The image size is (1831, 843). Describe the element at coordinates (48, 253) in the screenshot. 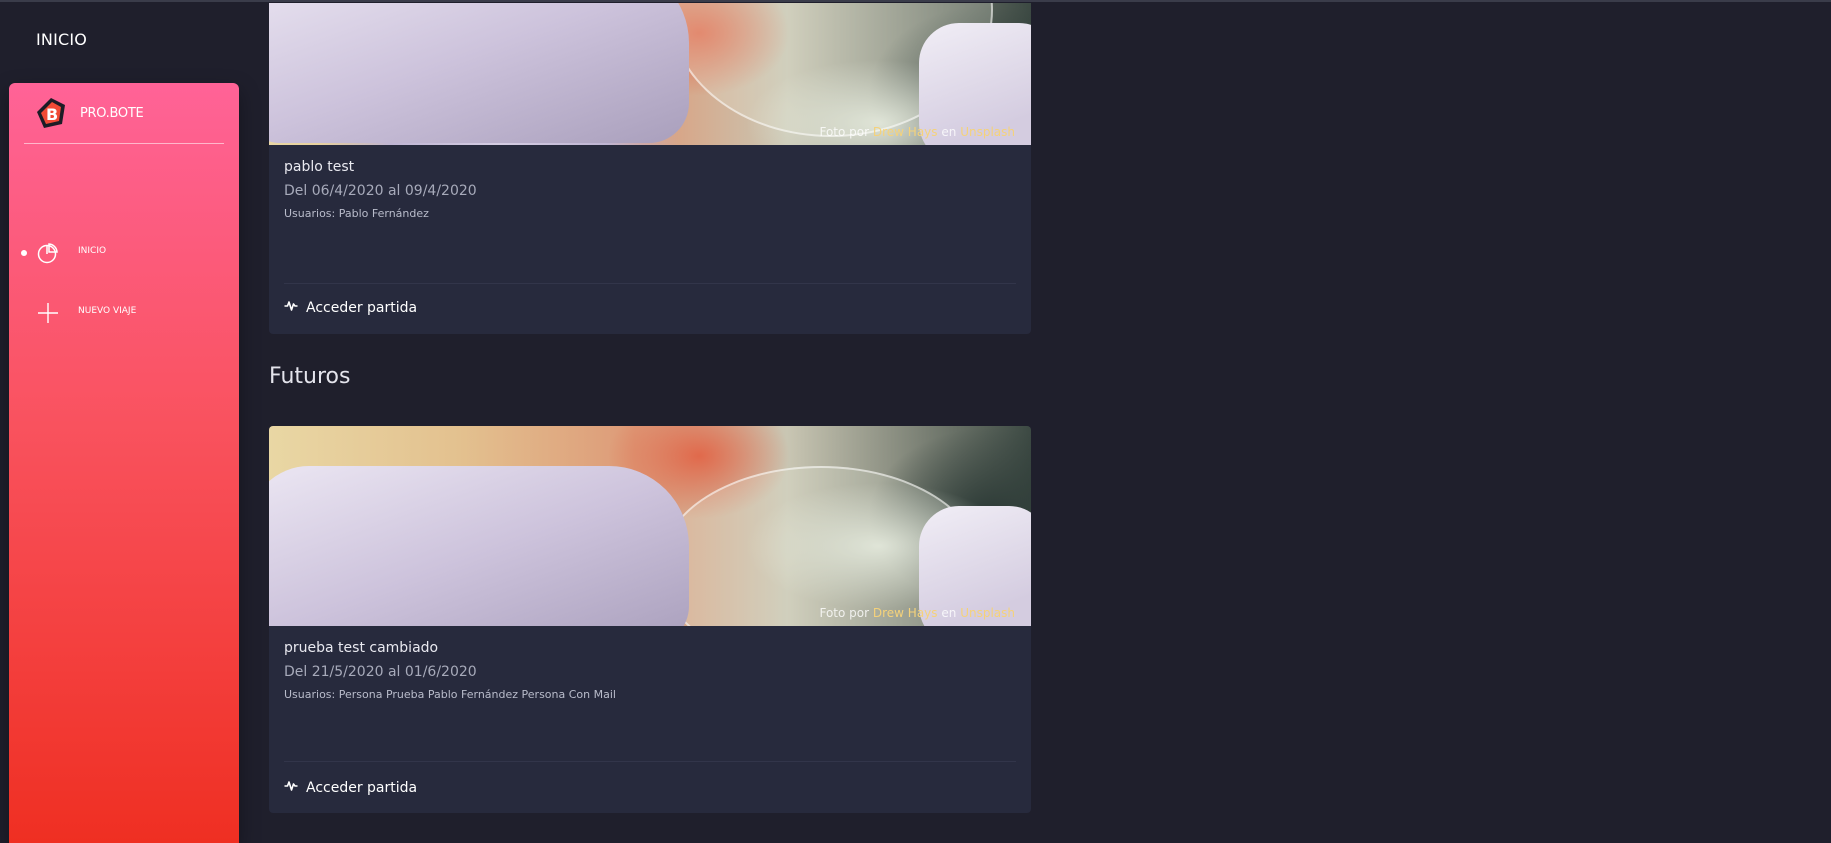

I see `pie-chart-icon` at that location.